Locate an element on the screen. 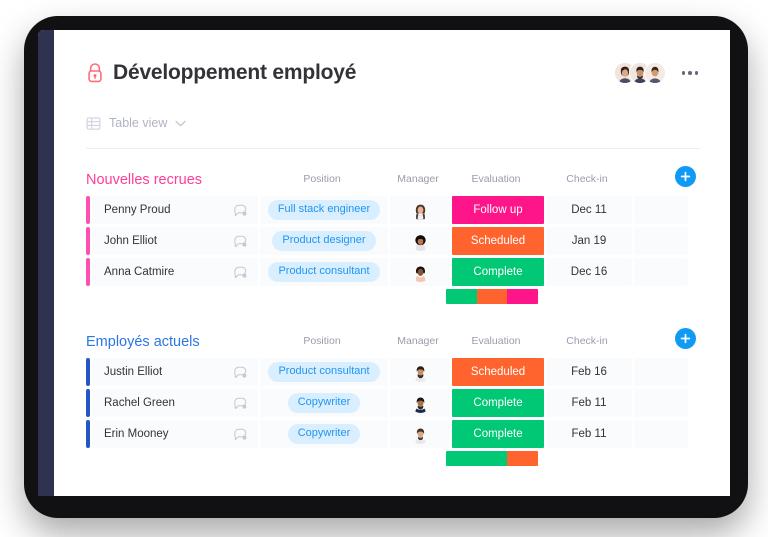  cell-name: Rachel Green is located at coordinates (175, 403).